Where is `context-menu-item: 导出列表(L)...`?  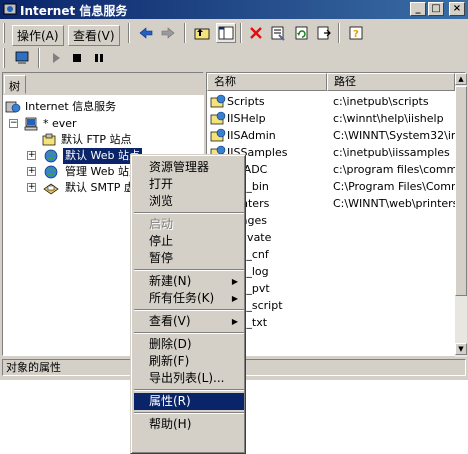
context-menu-item: 导出列表(L)... is located at coordinates (189, 378).